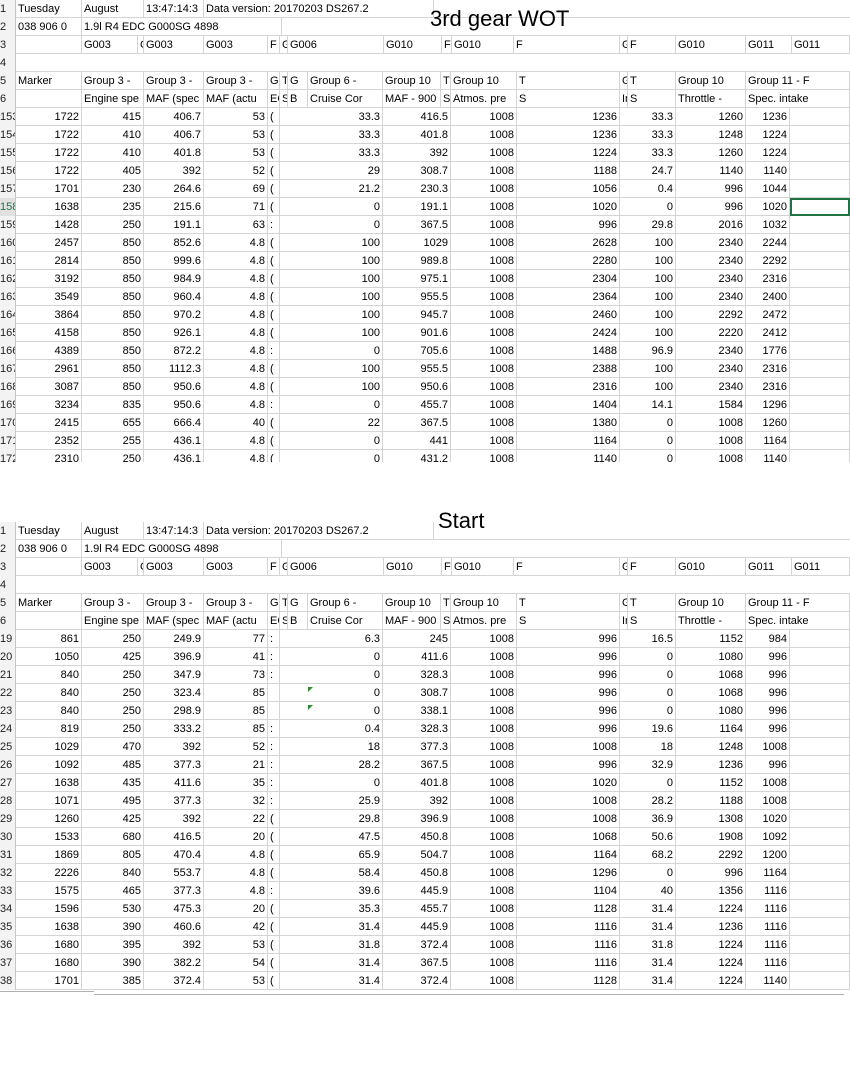 The width and height of the screenshot is (850, 1070). I want to click on data-cell: 975.1, so click(417, 279).